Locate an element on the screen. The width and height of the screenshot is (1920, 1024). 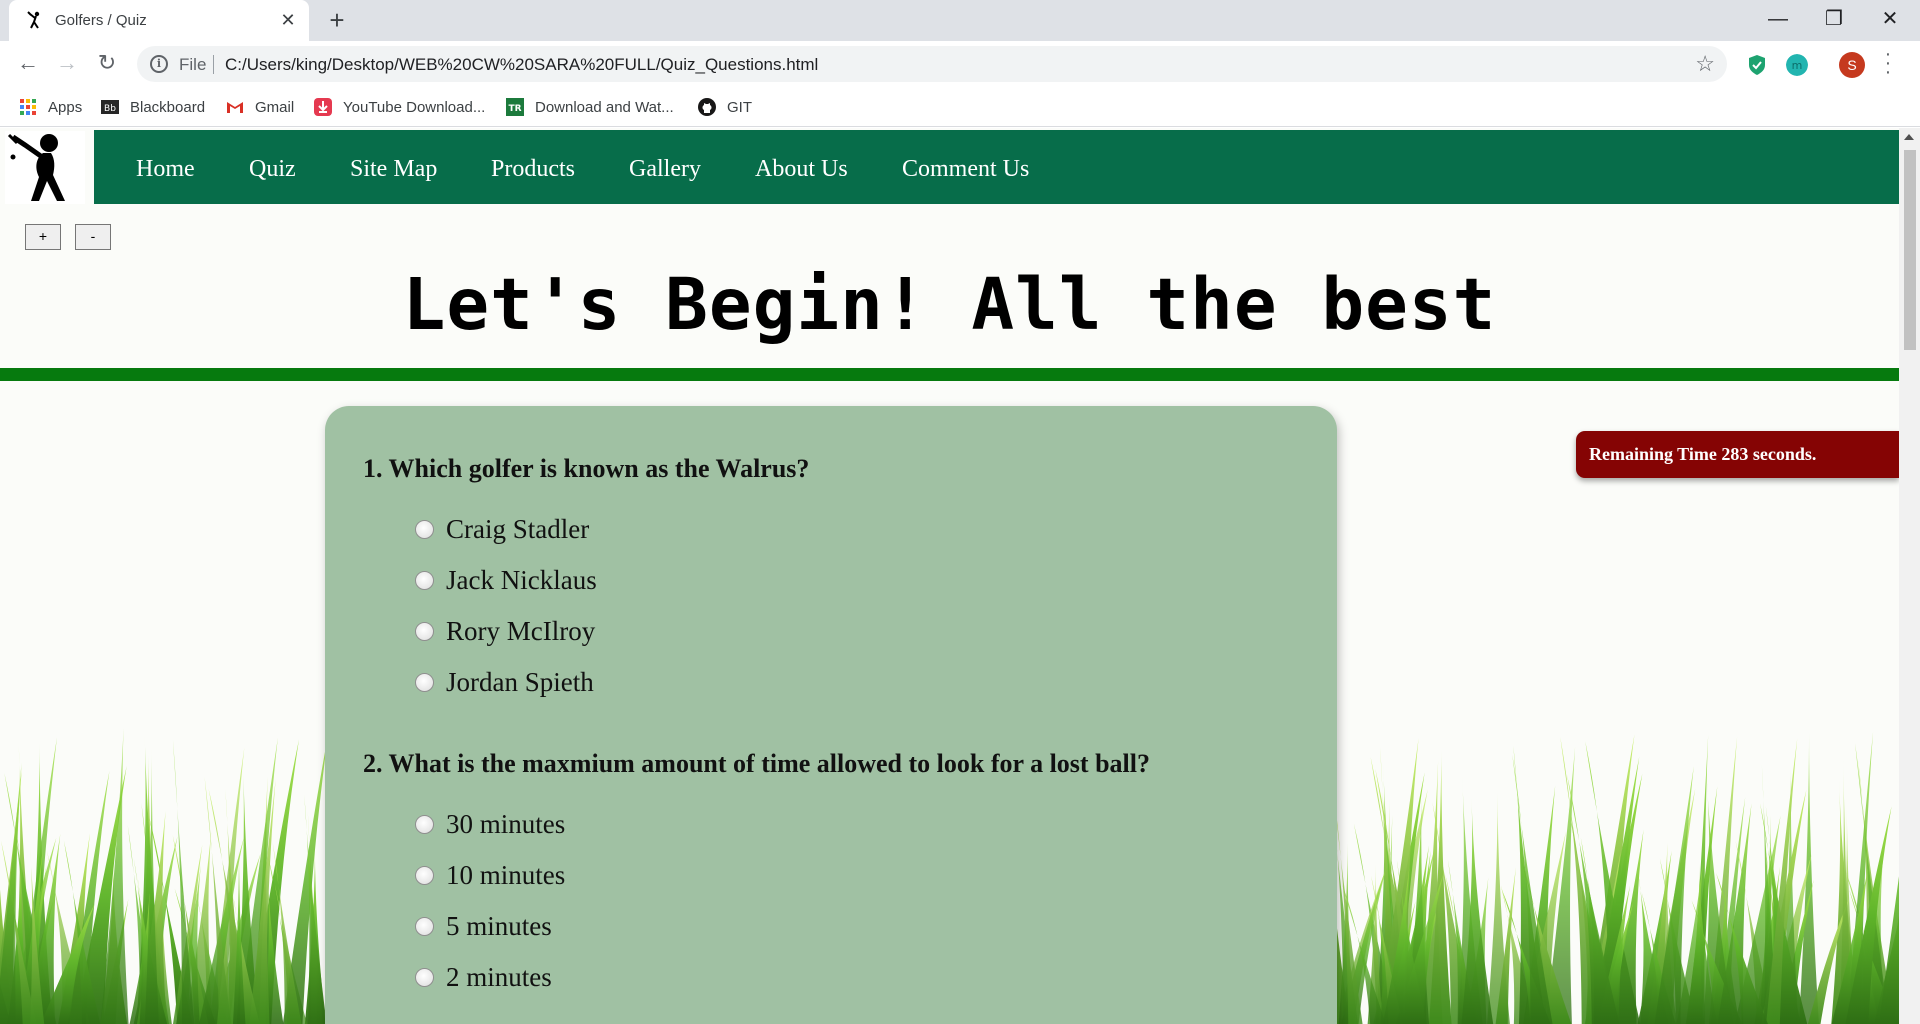
svg-text: Bb is located at coordinates (110, 109).